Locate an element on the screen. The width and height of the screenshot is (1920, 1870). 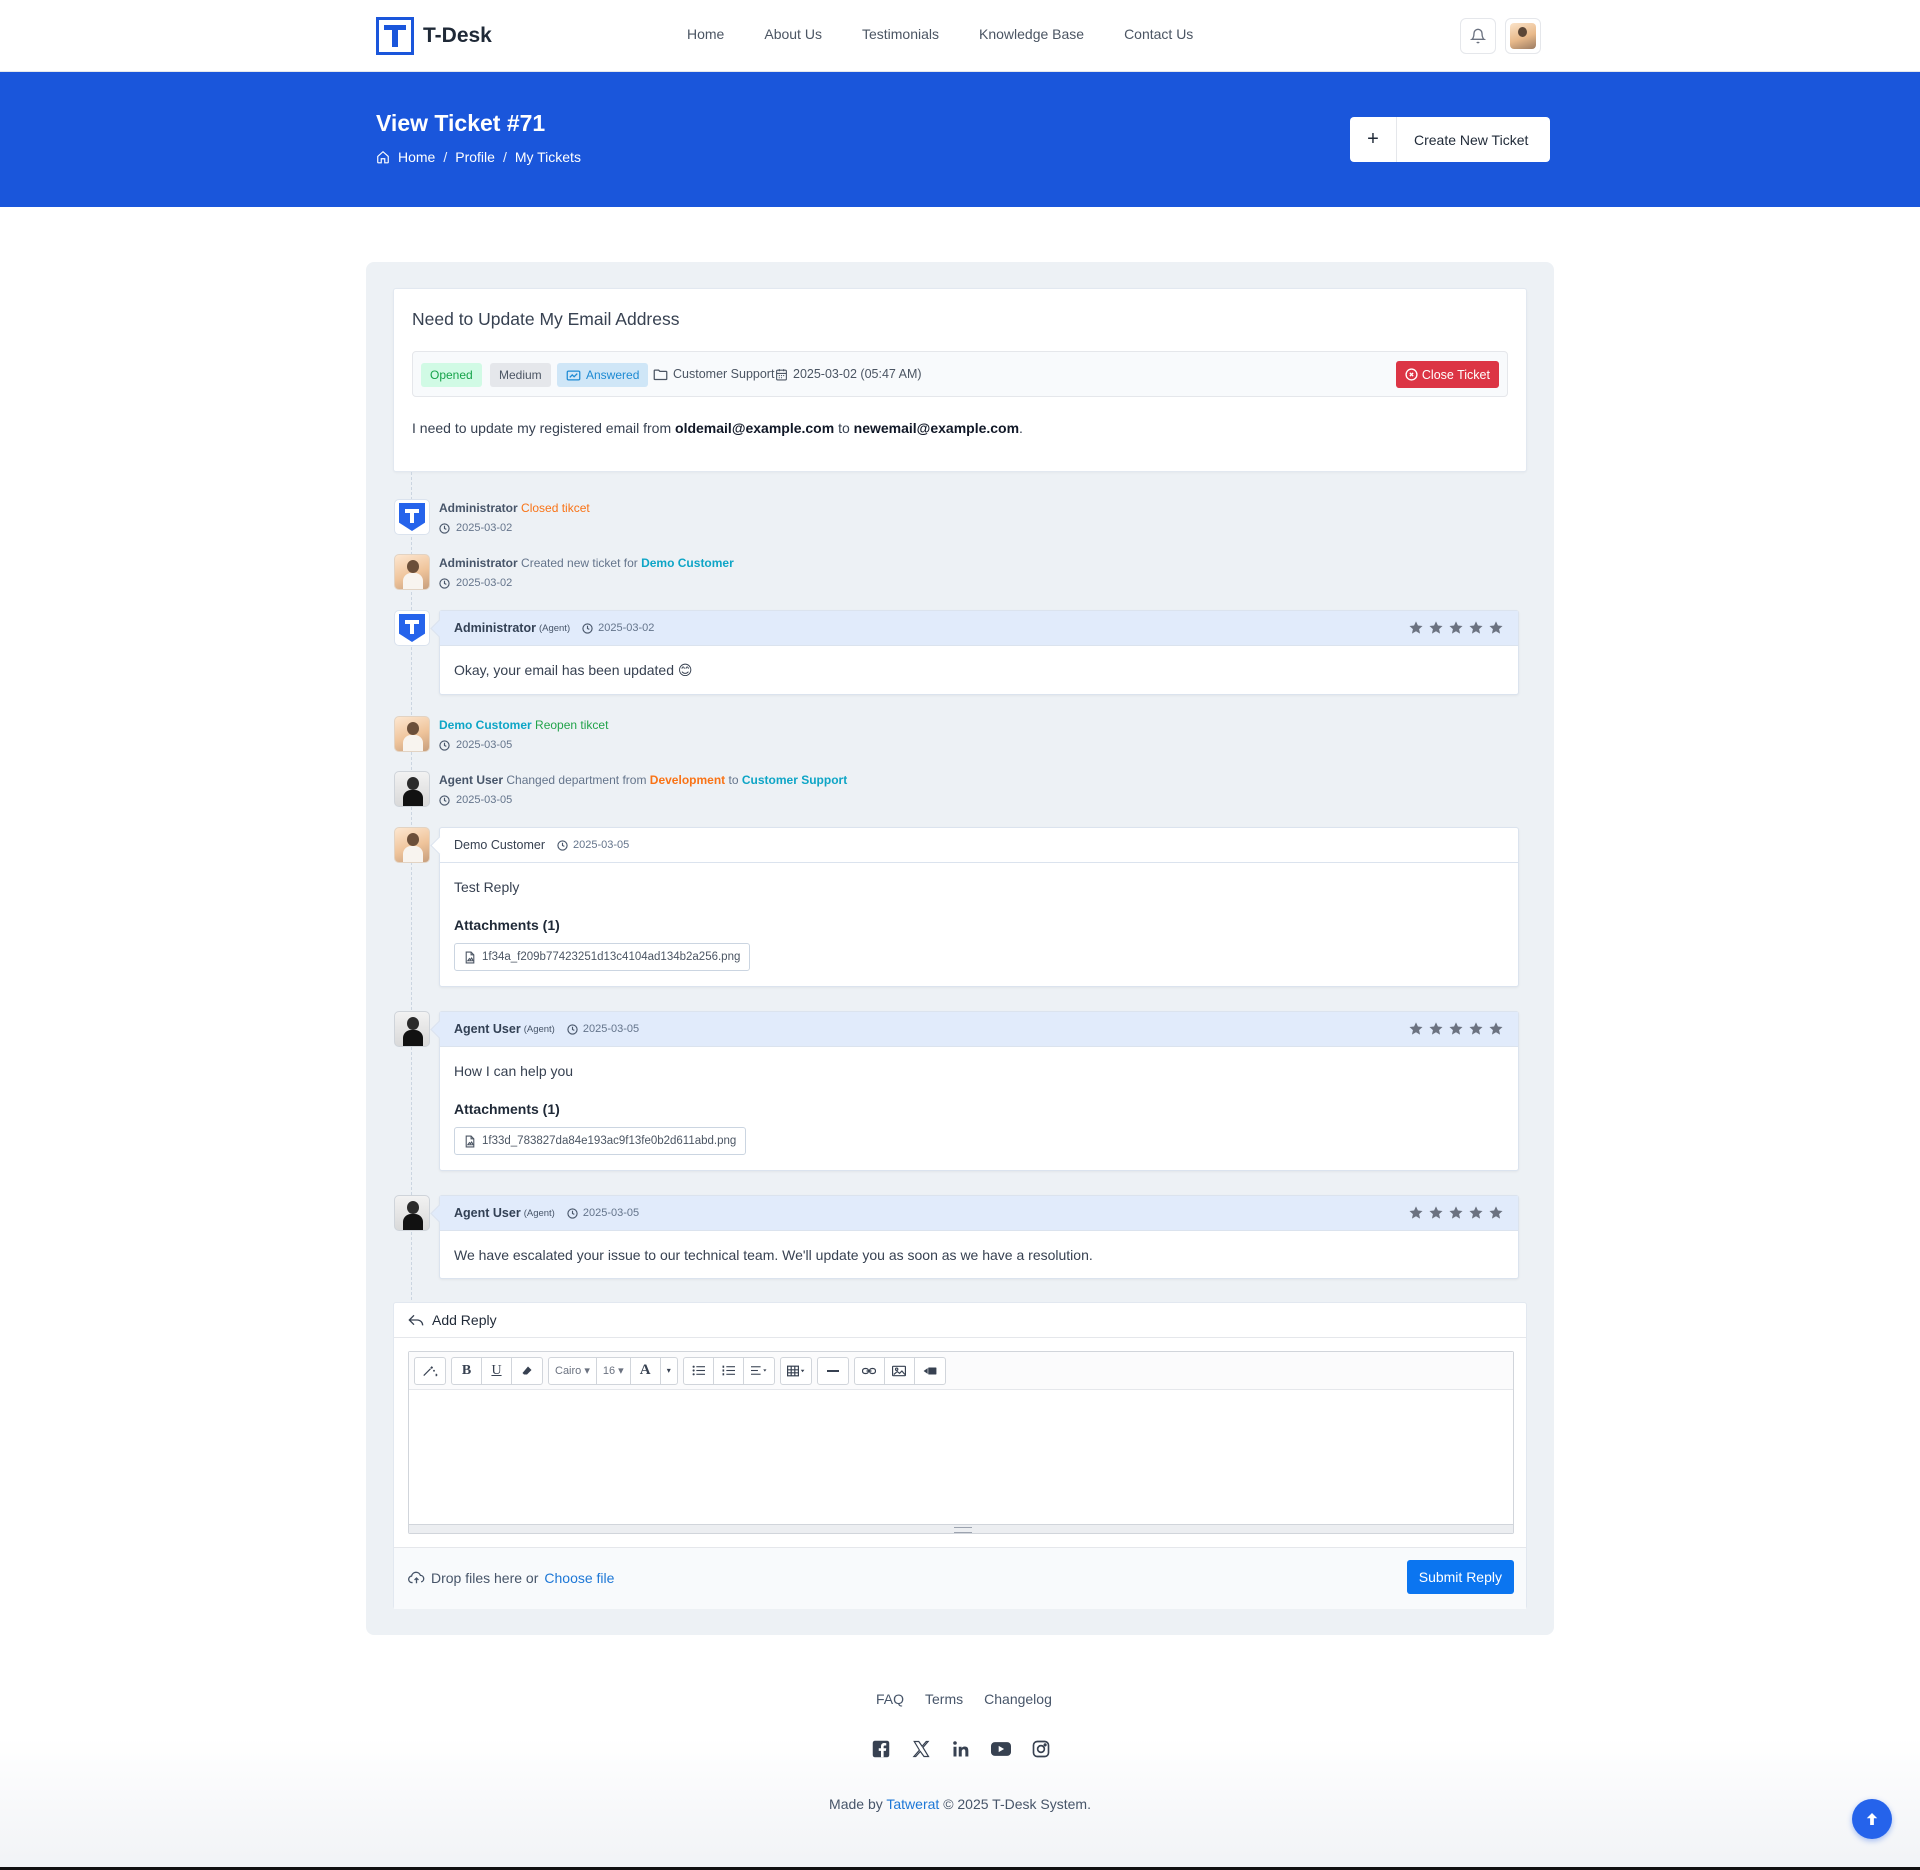
file-image-icon is located at coordinates (470, 957).